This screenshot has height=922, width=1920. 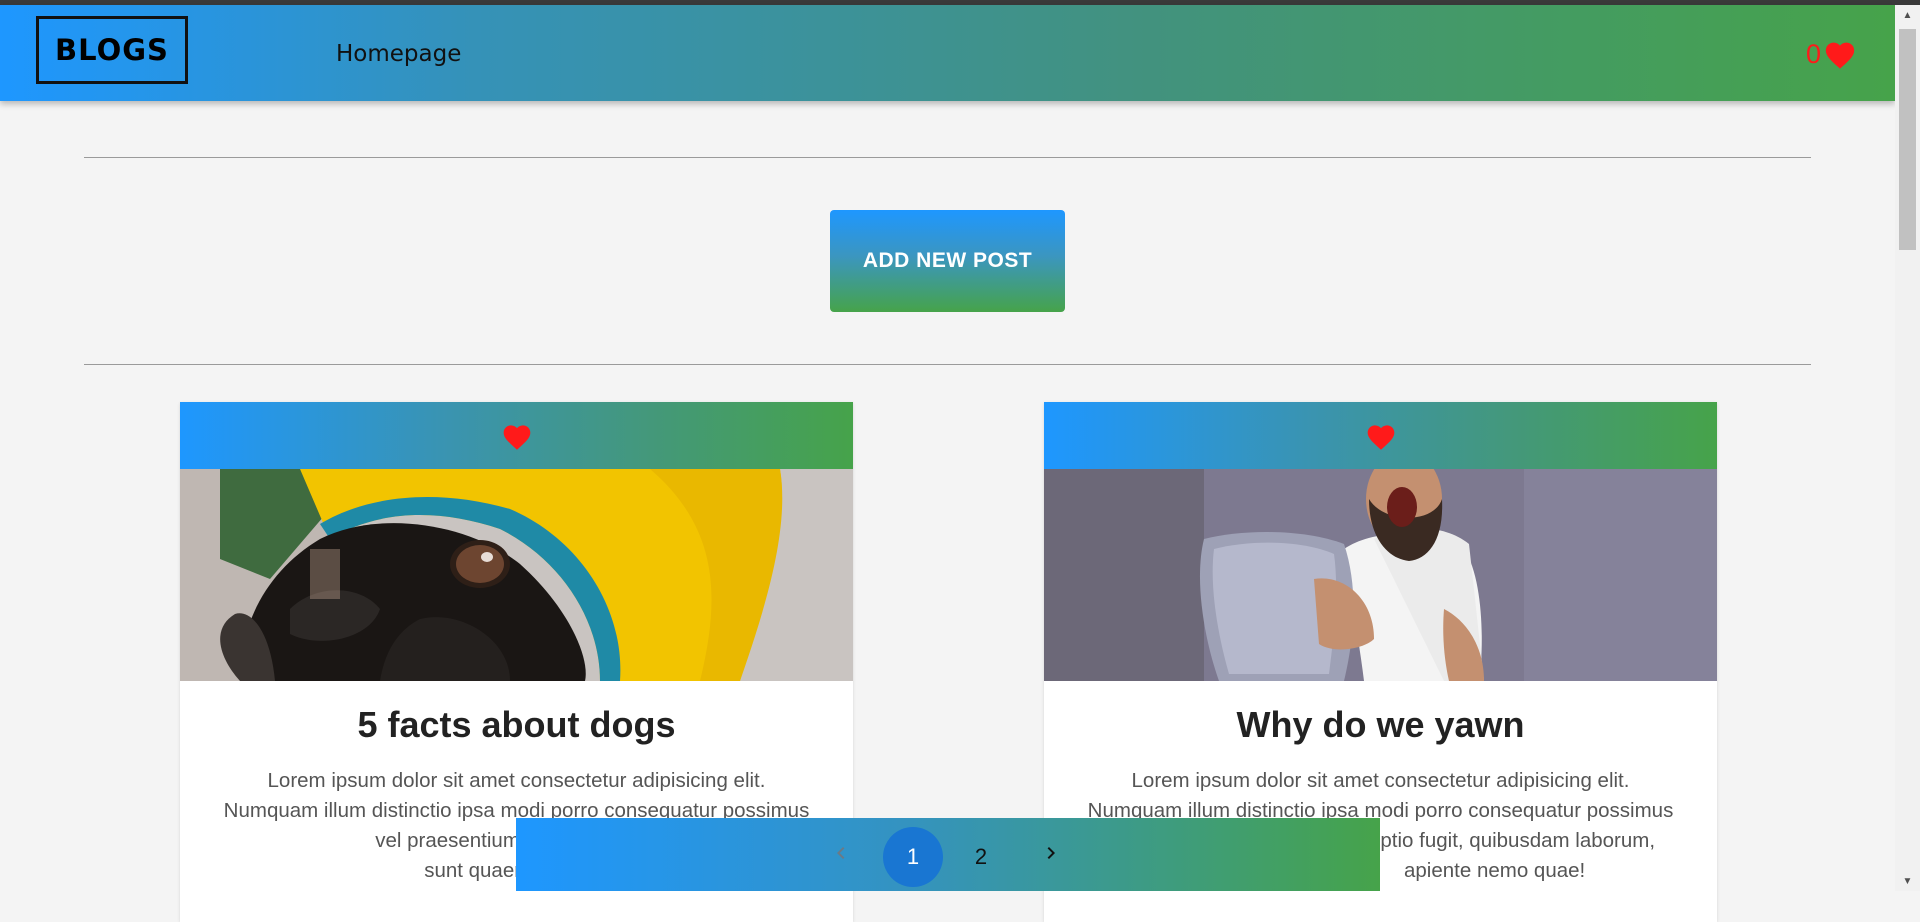 I want to click on blogs-logo: BLOGS, so click(x=112, y=50).